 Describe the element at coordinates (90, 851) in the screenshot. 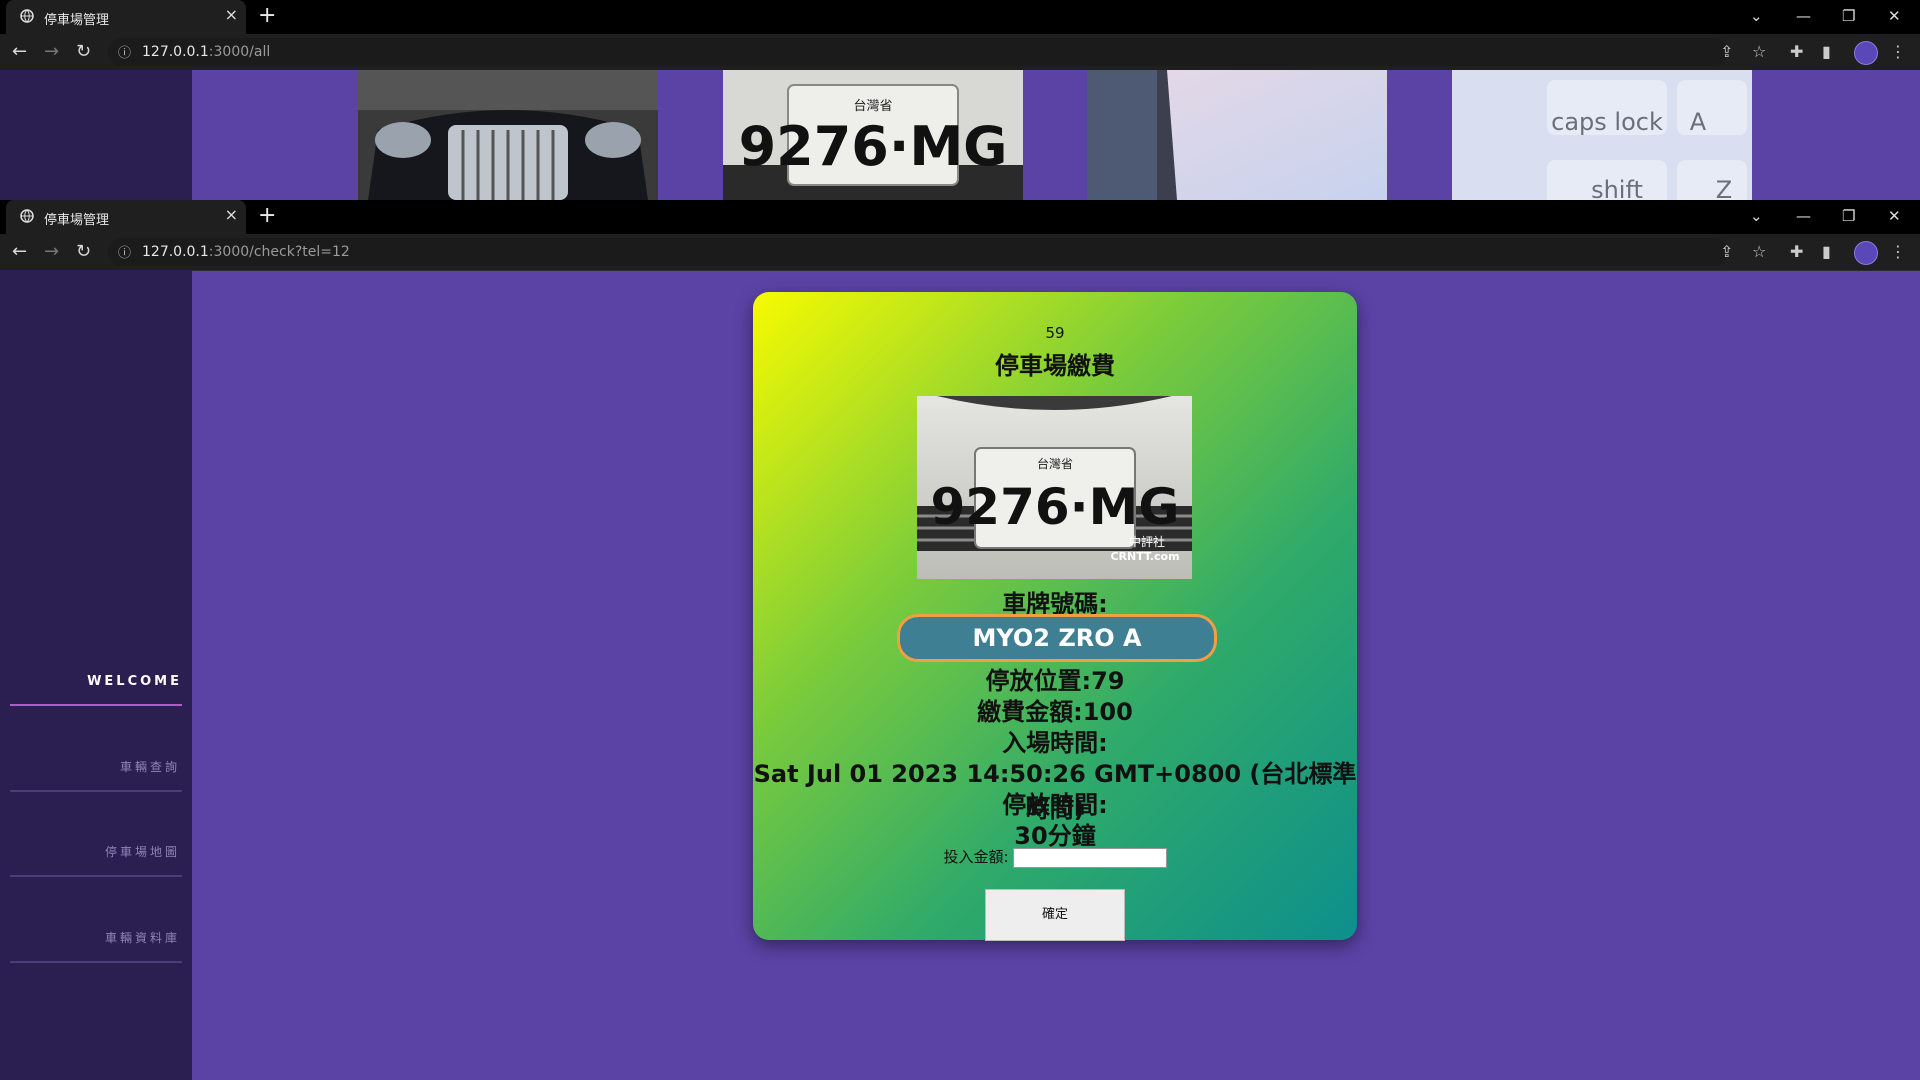

I see `sidebar-item-parking-map: 停車場地圖` at that location.